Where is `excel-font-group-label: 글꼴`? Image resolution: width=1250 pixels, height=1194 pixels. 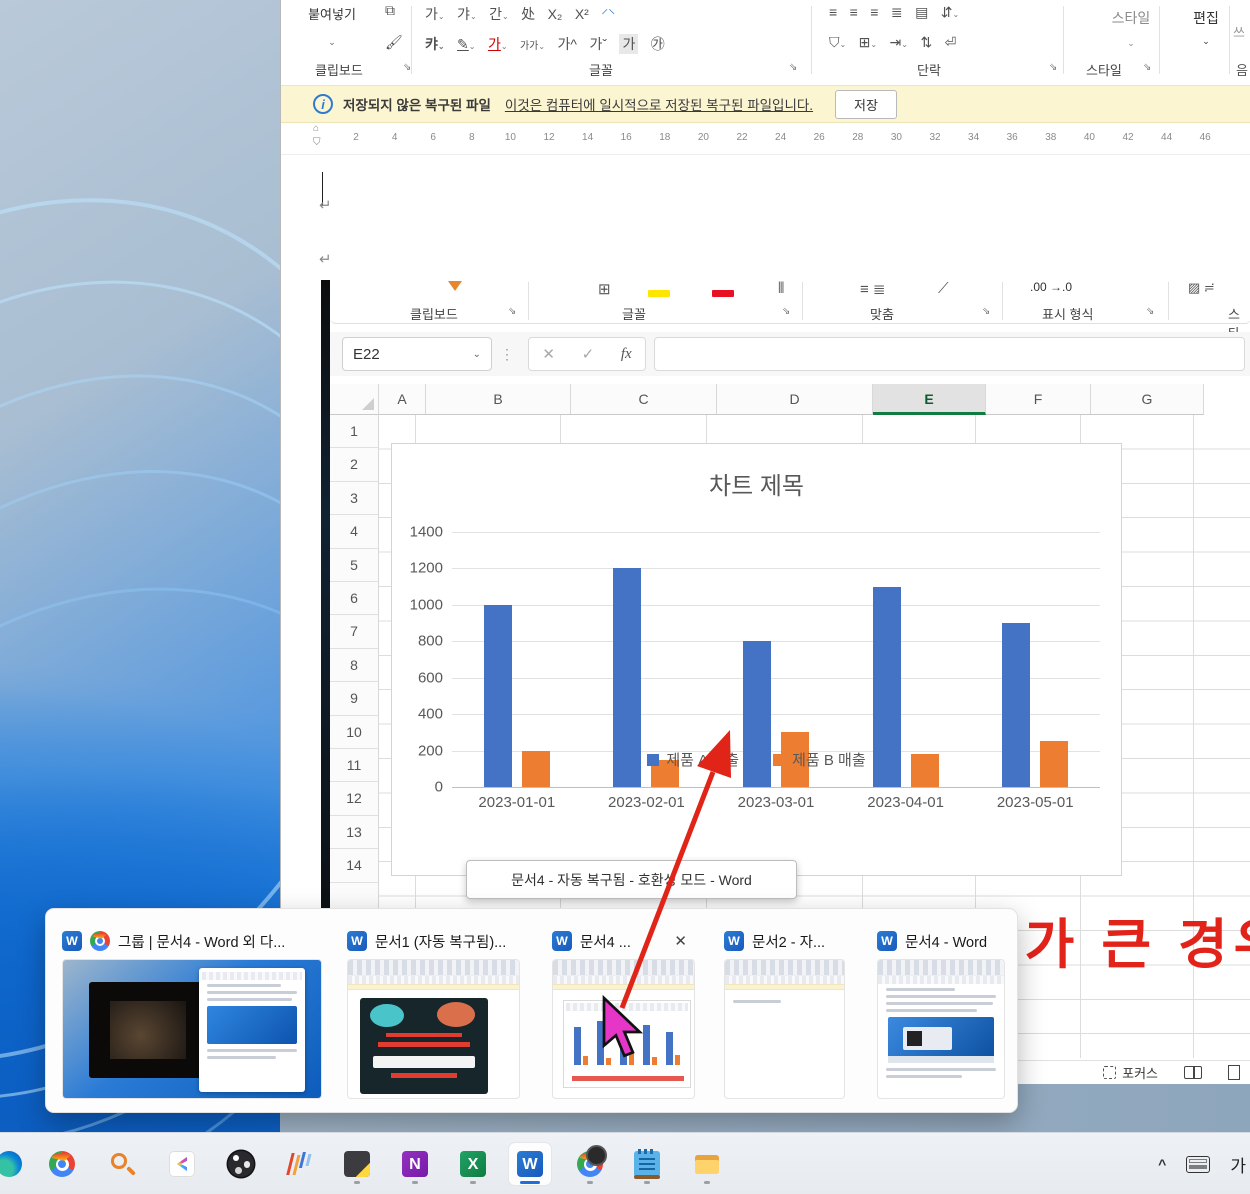 excel-font-group-label: 글꼴 is located at coordinates (634, 314).